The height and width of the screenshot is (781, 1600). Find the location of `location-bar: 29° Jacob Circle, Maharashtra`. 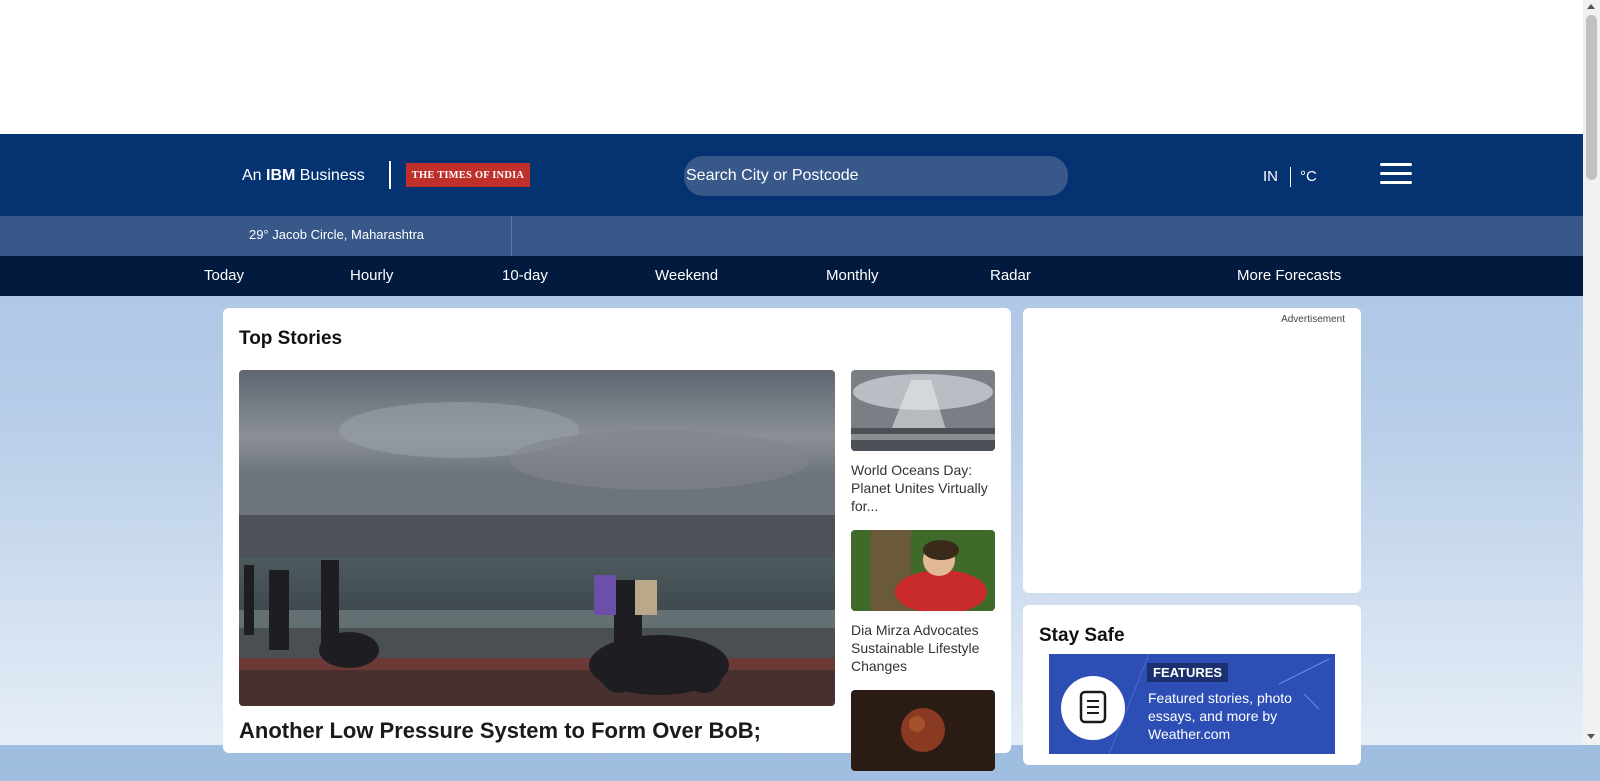

location-bar: 29° Jacob Circle, Maharashtra is located at coordinates (791, 236).